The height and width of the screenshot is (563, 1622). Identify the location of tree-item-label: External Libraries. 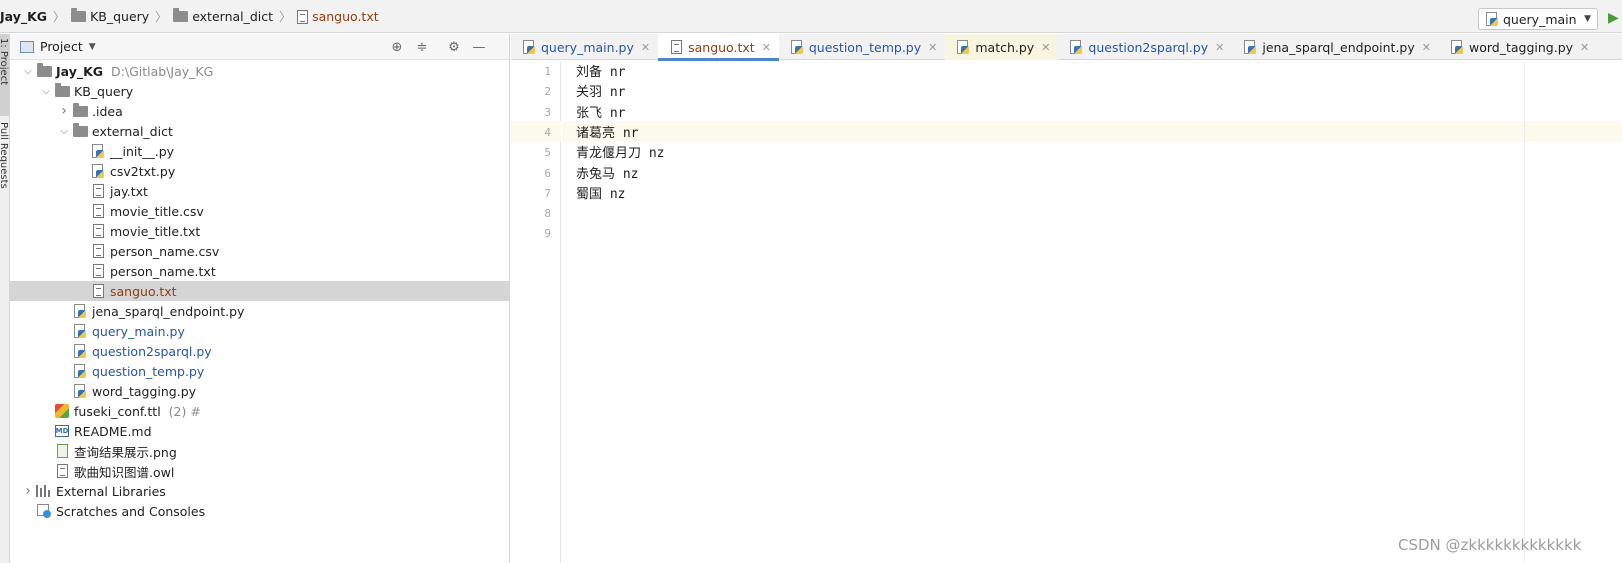
(111, 491).